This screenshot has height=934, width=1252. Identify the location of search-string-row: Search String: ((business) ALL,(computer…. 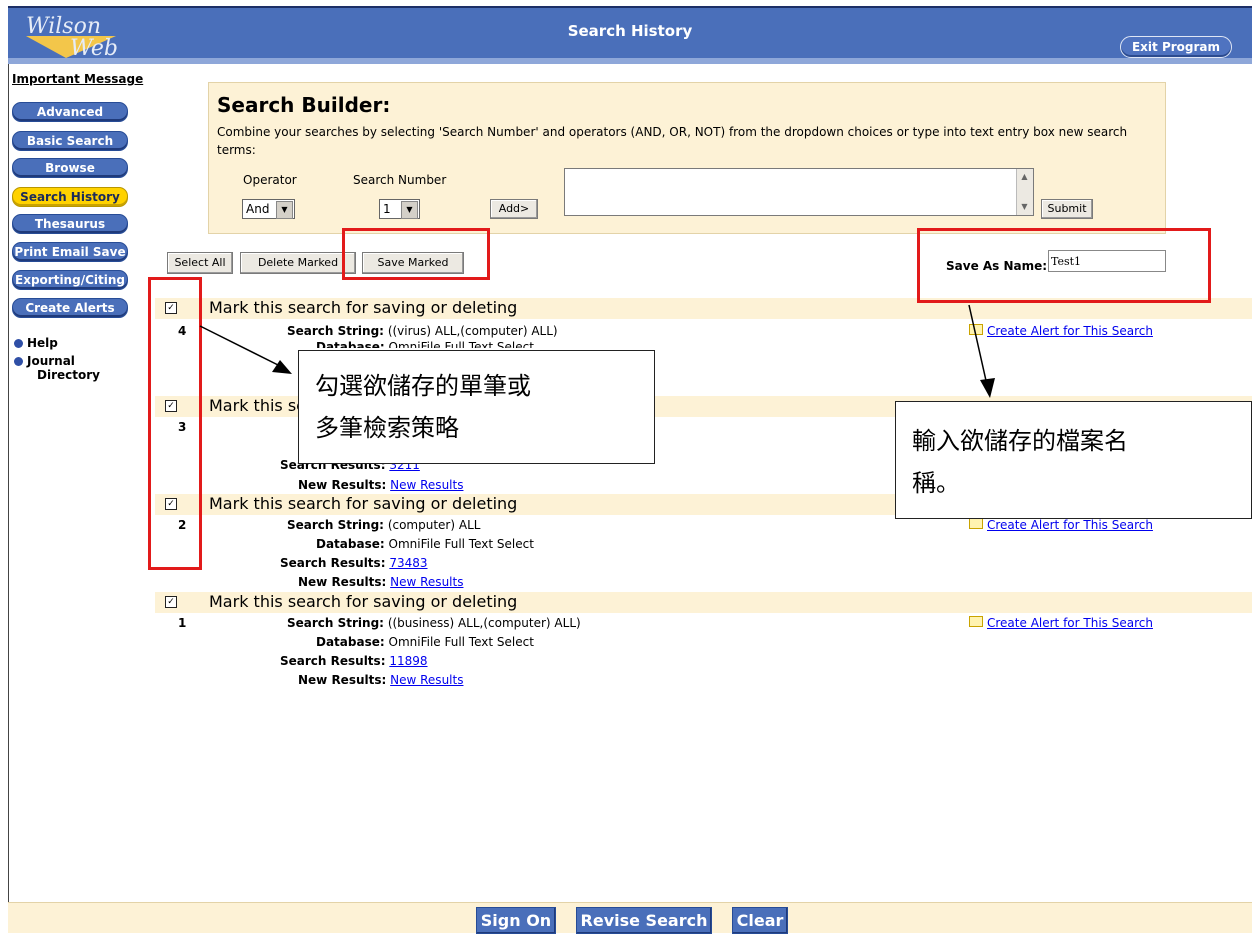
(434, 623).